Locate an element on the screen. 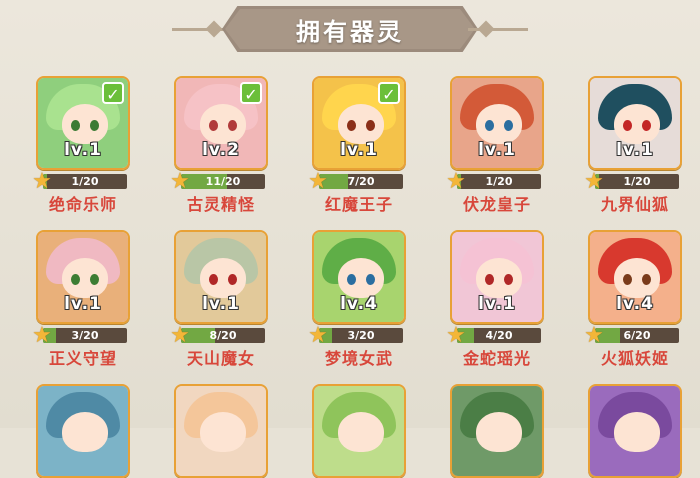 This screenshot has height=478, width=700. spirit-card: lv.2 ✓ 11/20 ★ 古灵精怪 is located at coordinates (220, 145).